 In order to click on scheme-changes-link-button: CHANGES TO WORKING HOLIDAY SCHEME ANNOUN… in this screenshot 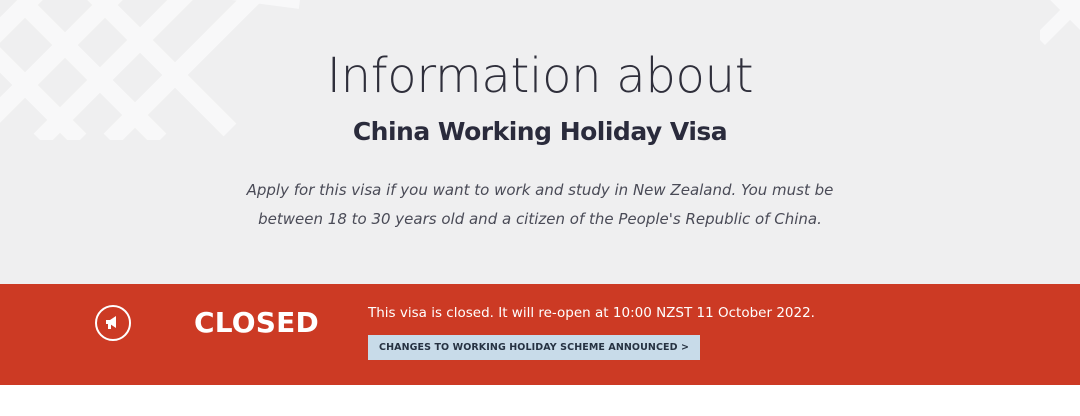, I will do `click(534, 347)`.